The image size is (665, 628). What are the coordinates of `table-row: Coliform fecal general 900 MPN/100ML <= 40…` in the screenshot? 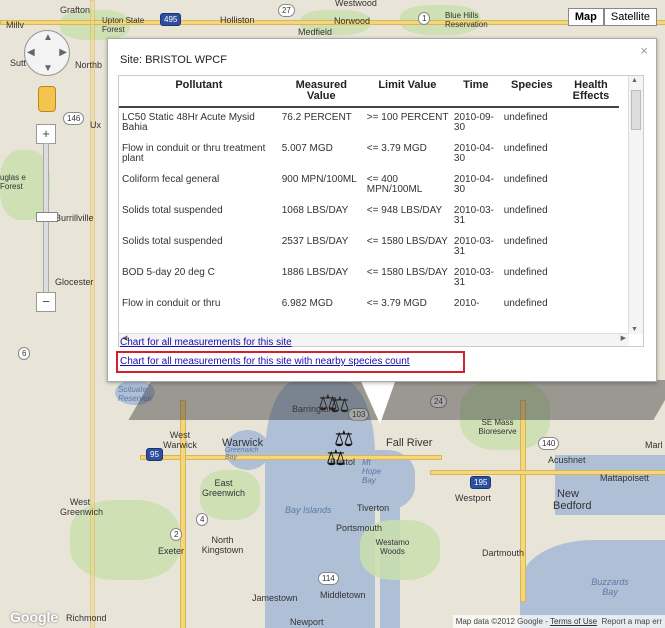 It's located at (369, 185).